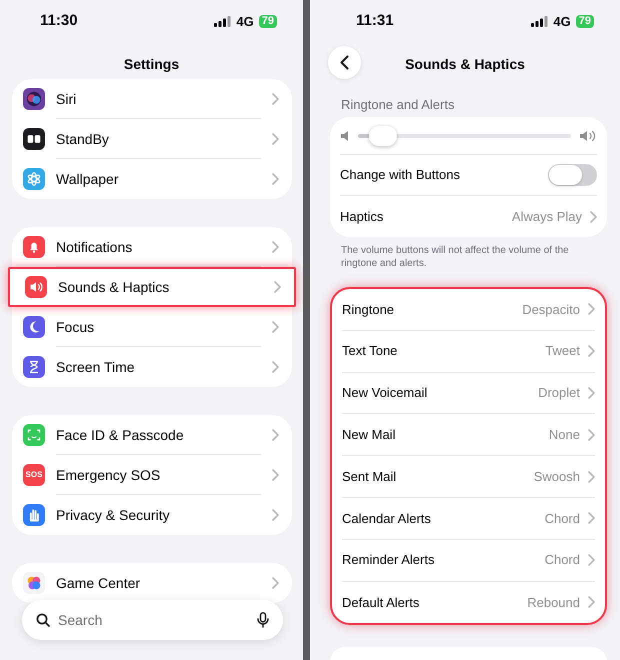 Image resolution: width=620 pixels, height=660 pixels. I want to click on status-time: 11:31, so click(375, 21).